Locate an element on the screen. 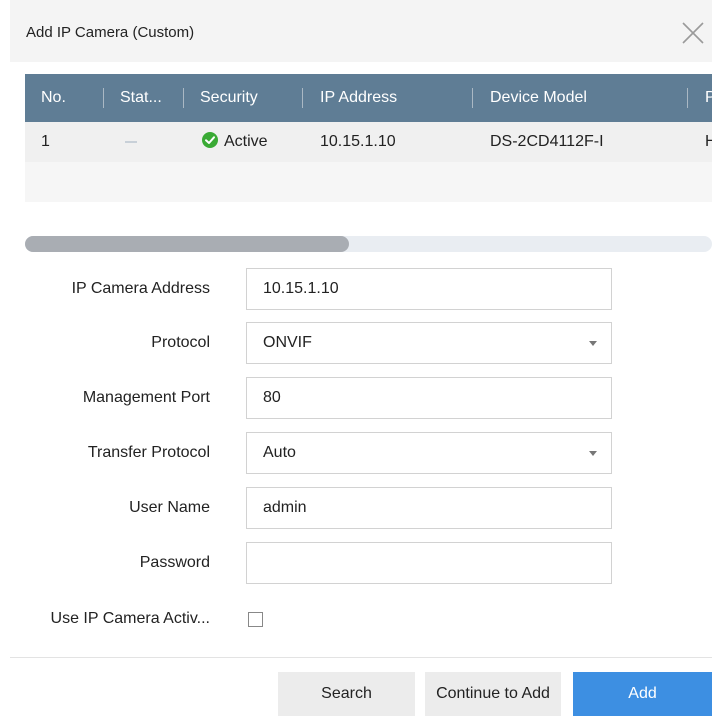 The width and height of the screenshot is (712, 724). form-row-ip-camera-address: IP Camera Address is located at coordinates (356, 289).